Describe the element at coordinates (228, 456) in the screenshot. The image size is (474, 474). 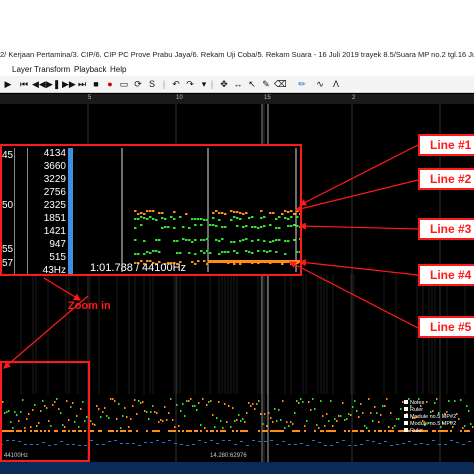
I see `cursor-time-label: 14.280:62976` at that location.